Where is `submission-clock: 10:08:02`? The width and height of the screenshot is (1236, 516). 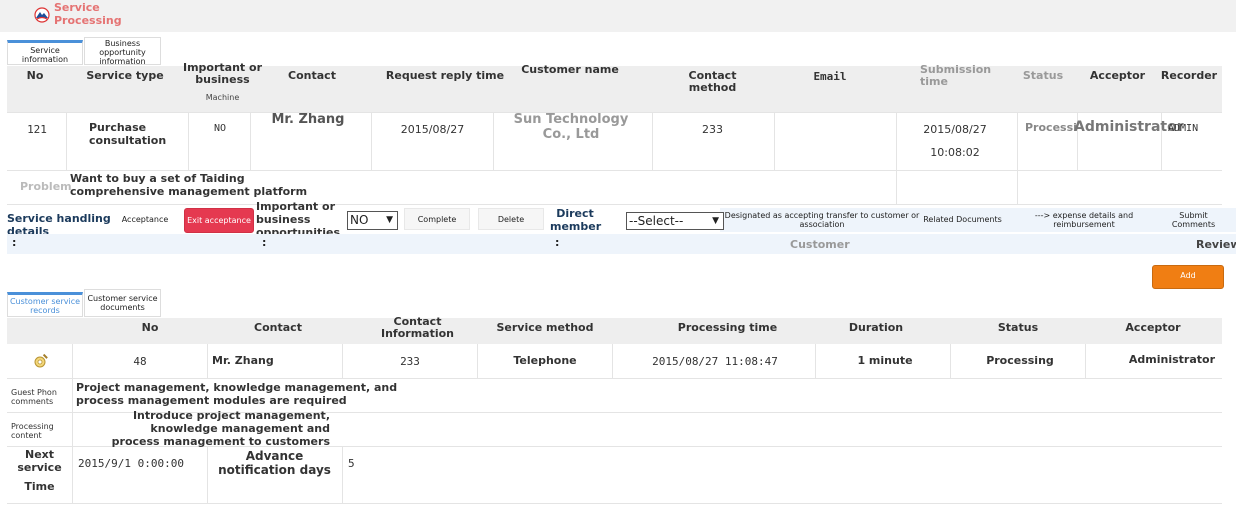 submission-clock: 10:08:02 is located at coordinates (955, 152).